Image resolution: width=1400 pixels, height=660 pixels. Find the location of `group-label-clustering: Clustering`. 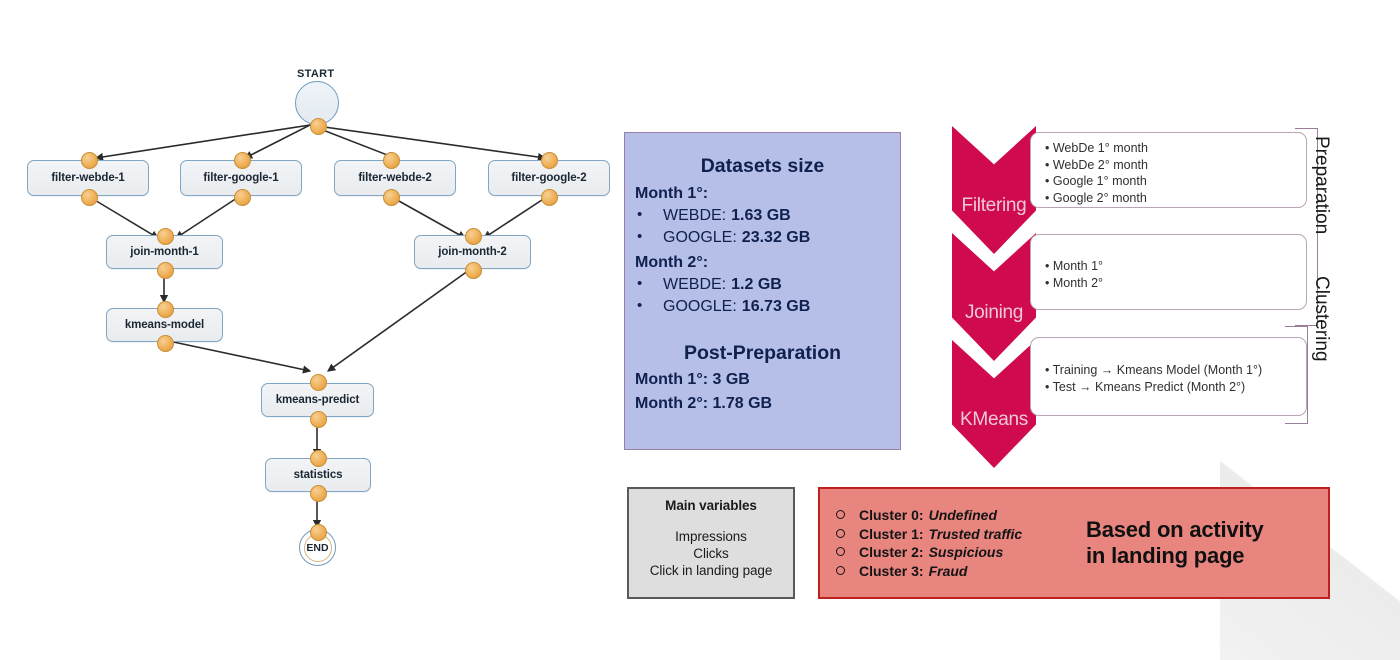

group-label-clustering: Clustering is located at coordinates (1321, 319).